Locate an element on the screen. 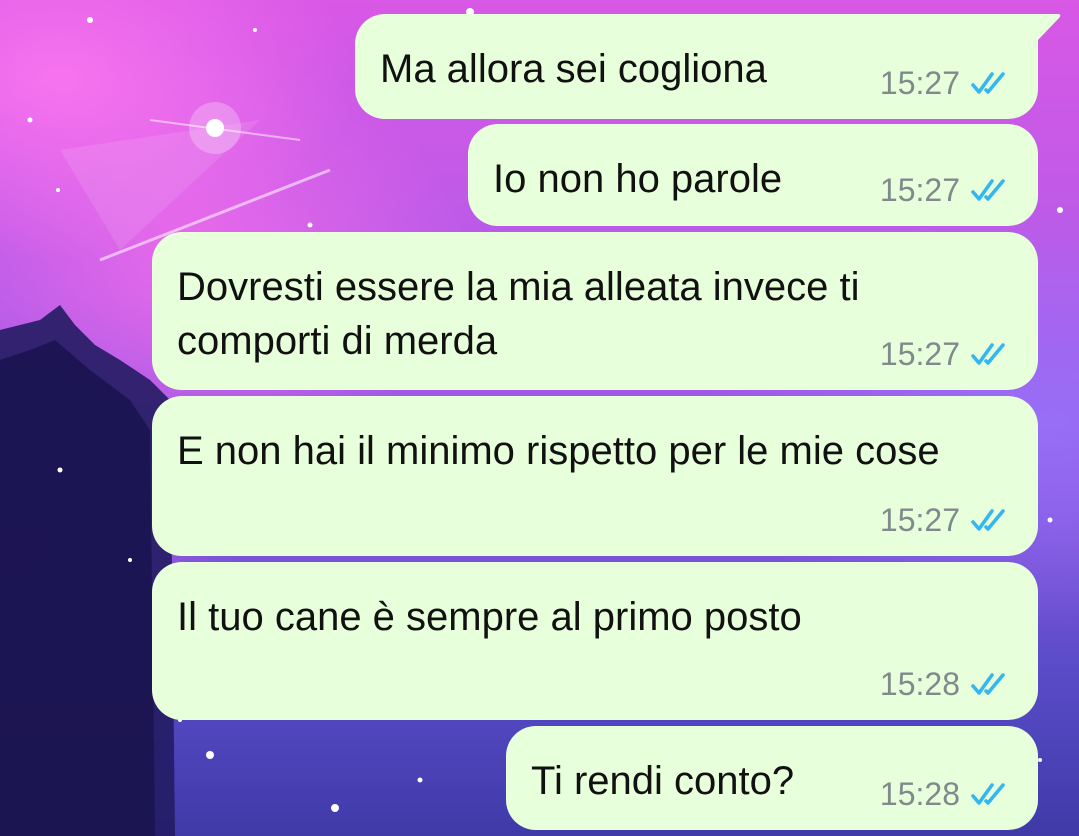  message-text: Il tuo cane è sempre al primo posto is located at coordinates (489, 617).